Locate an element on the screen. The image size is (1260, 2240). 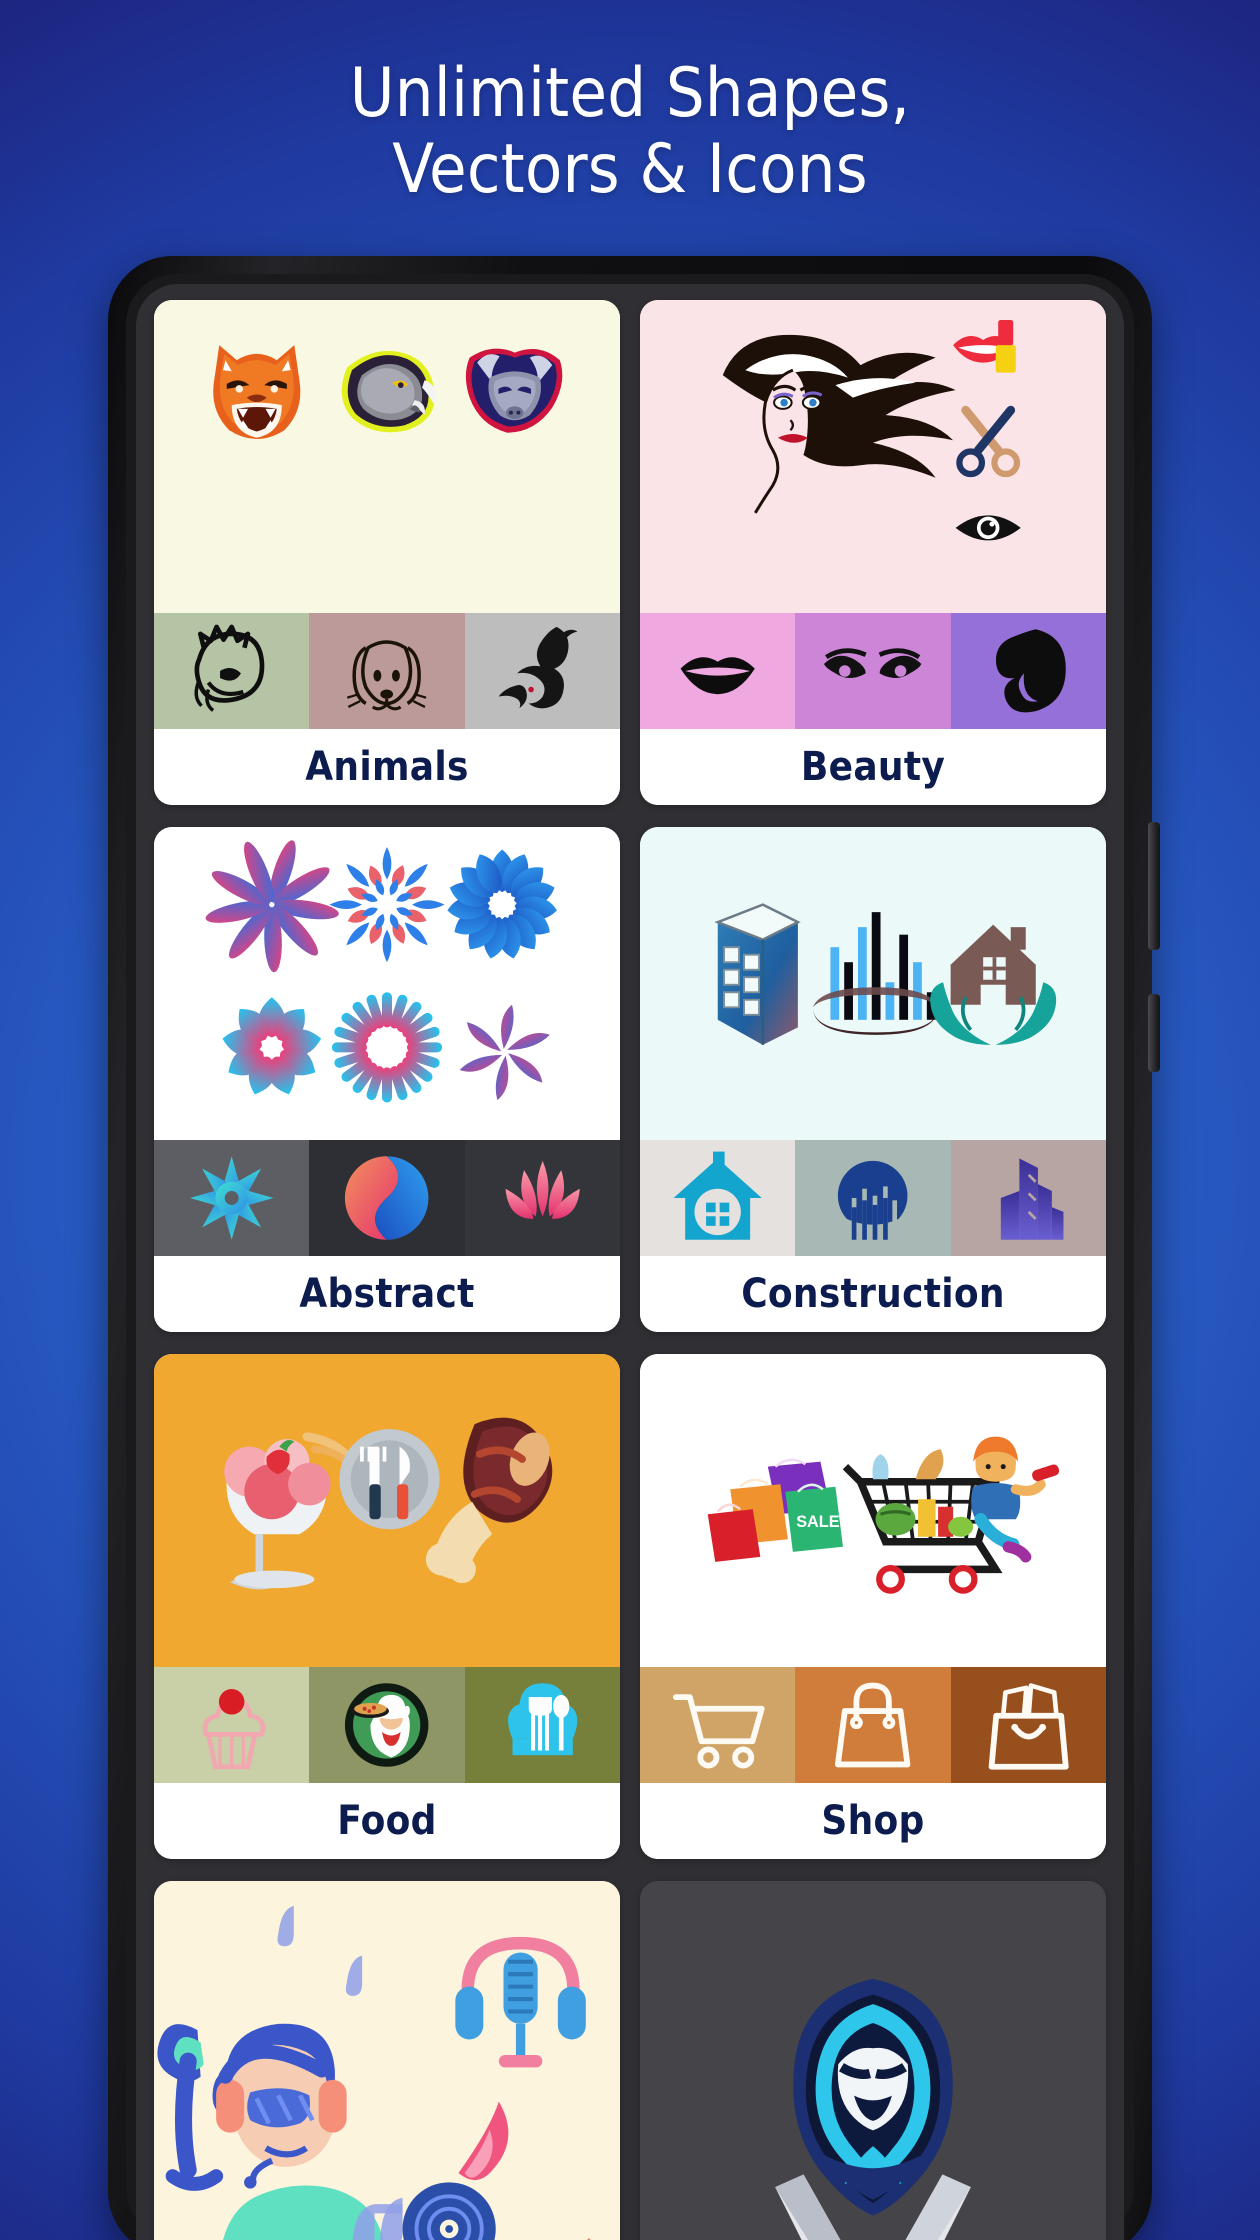
lips-kiss-icon is located at coordinates (718, 671).